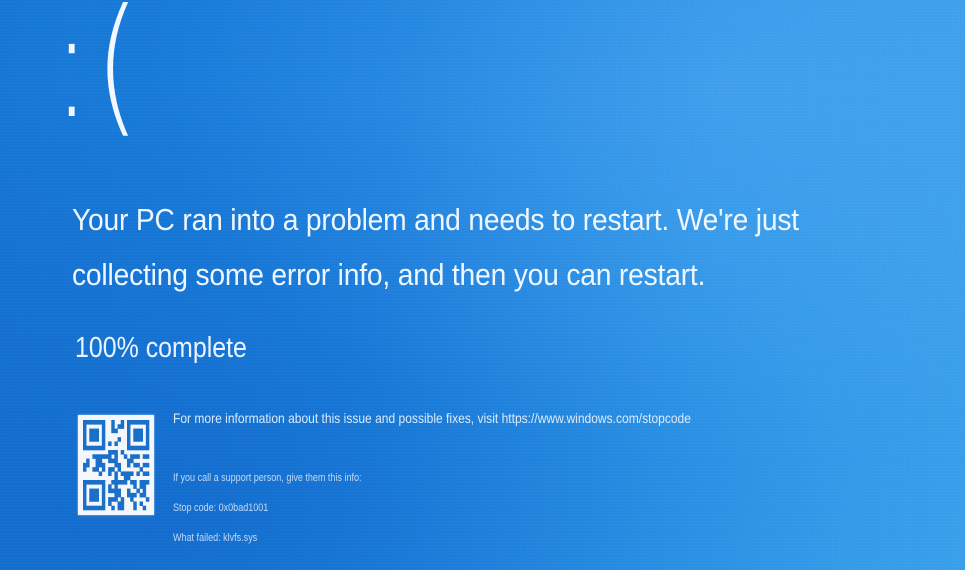 The width and height of the screenshot is (965, 570). Describe the element at coordinates (221, 508) in the screenshot. I see `stop-code-text: Stop code: 0x0bad1001` at that location.